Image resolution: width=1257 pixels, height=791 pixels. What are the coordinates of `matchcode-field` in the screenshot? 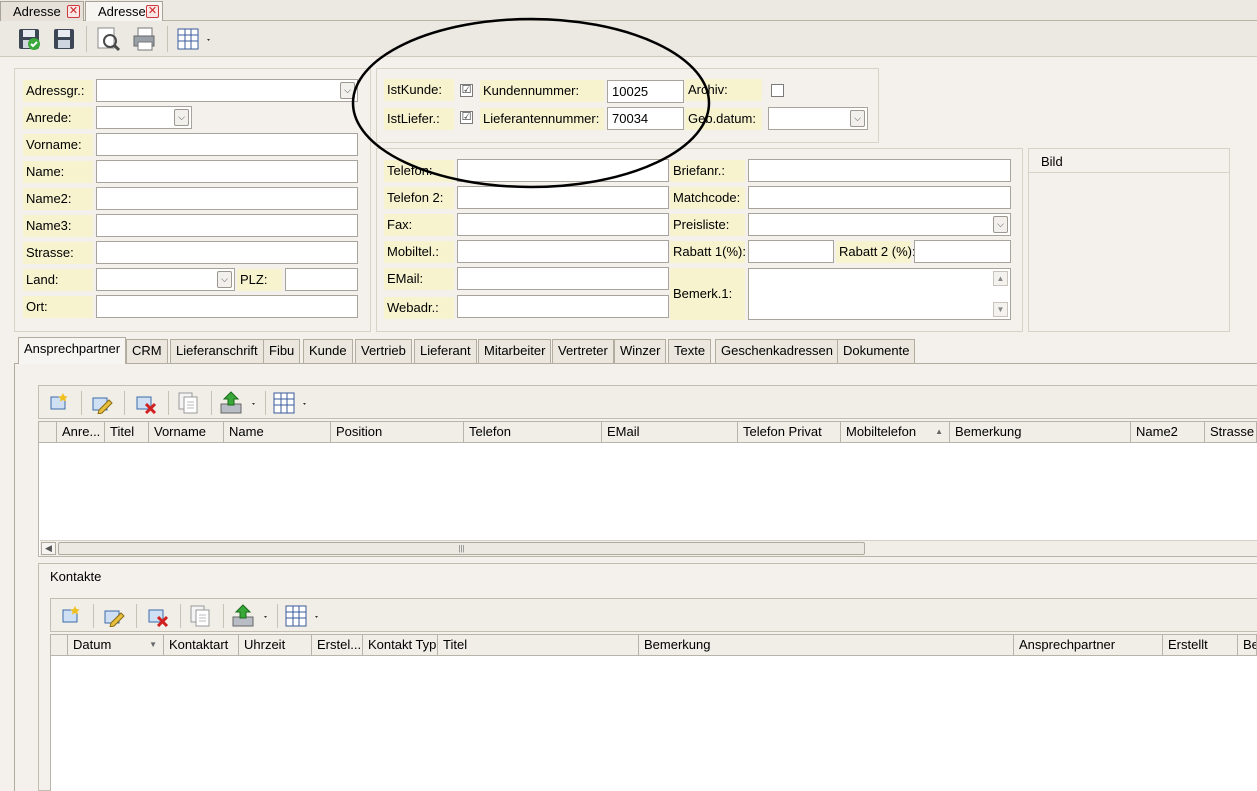 It's located at (879, 197).